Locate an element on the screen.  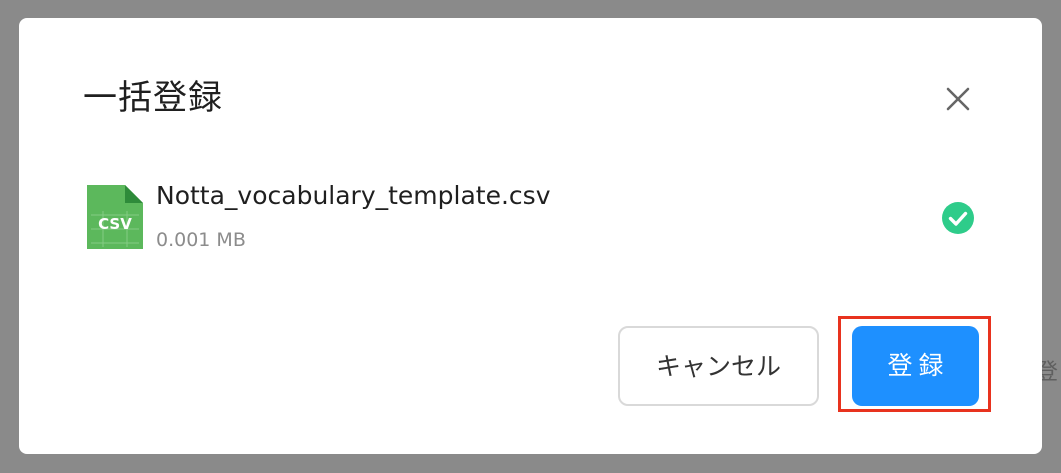
csv-icon-label: CSV is located at coordinates (115, 224).